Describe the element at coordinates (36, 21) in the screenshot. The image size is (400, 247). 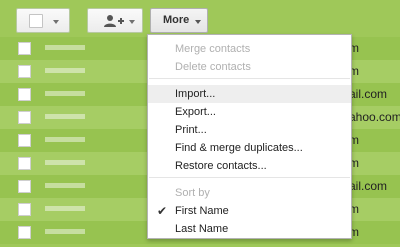
I see `checkbox-icon` at that location.